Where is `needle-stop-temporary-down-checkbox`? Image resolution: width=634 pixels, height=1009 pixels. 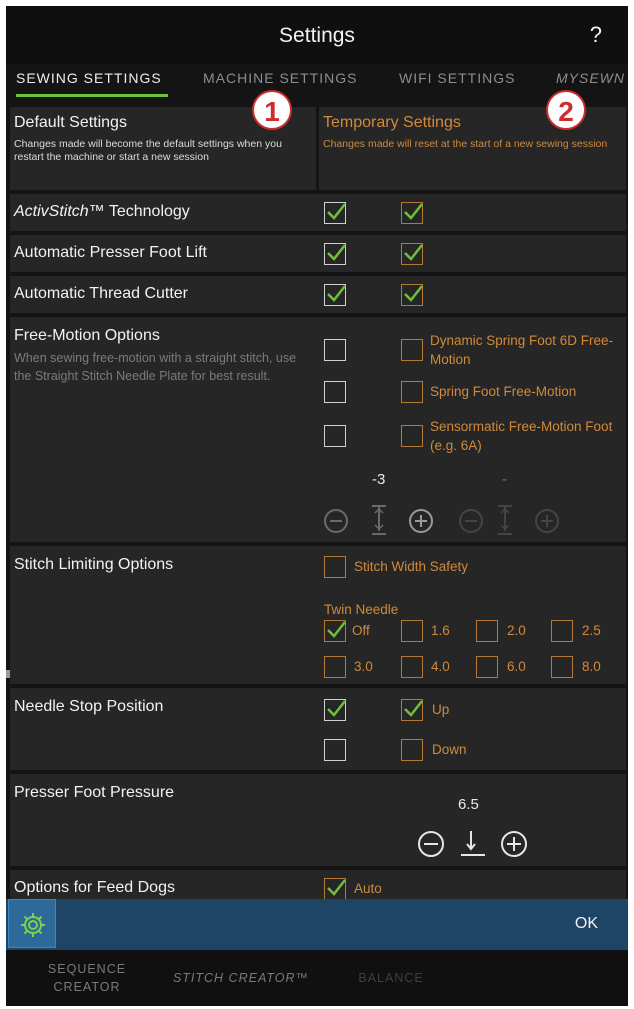
needle-stop-temporary-down-checkbox is located at coordinates (412, 750).